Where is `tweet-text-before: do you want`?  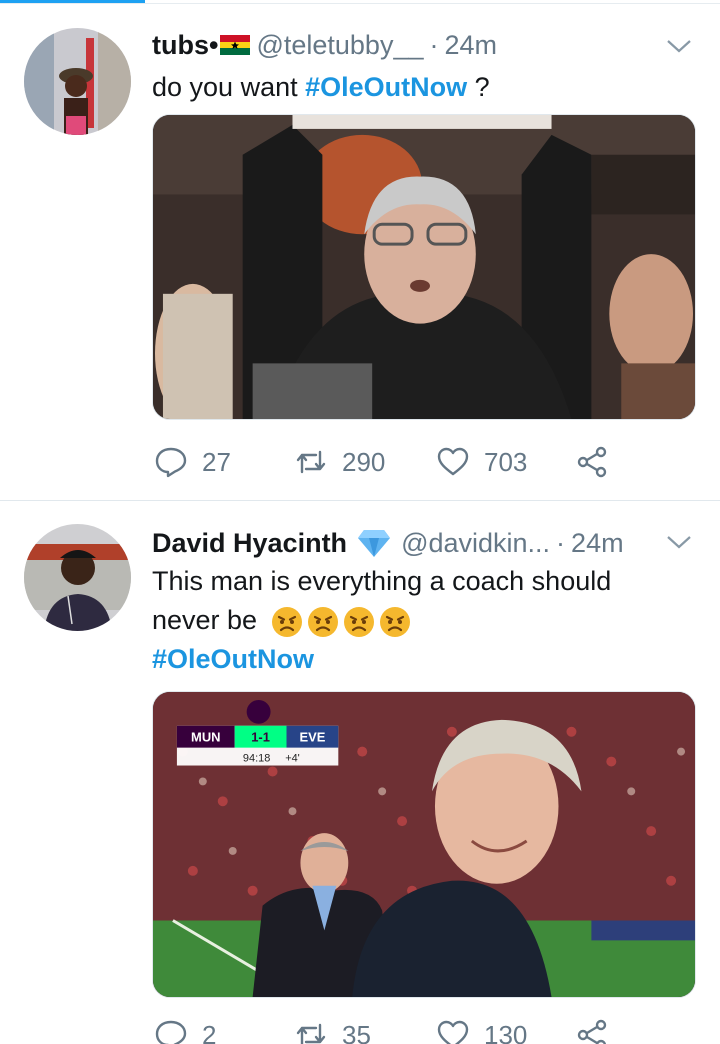 tweet-text-before: do you want is located at coordinates (229, 87).